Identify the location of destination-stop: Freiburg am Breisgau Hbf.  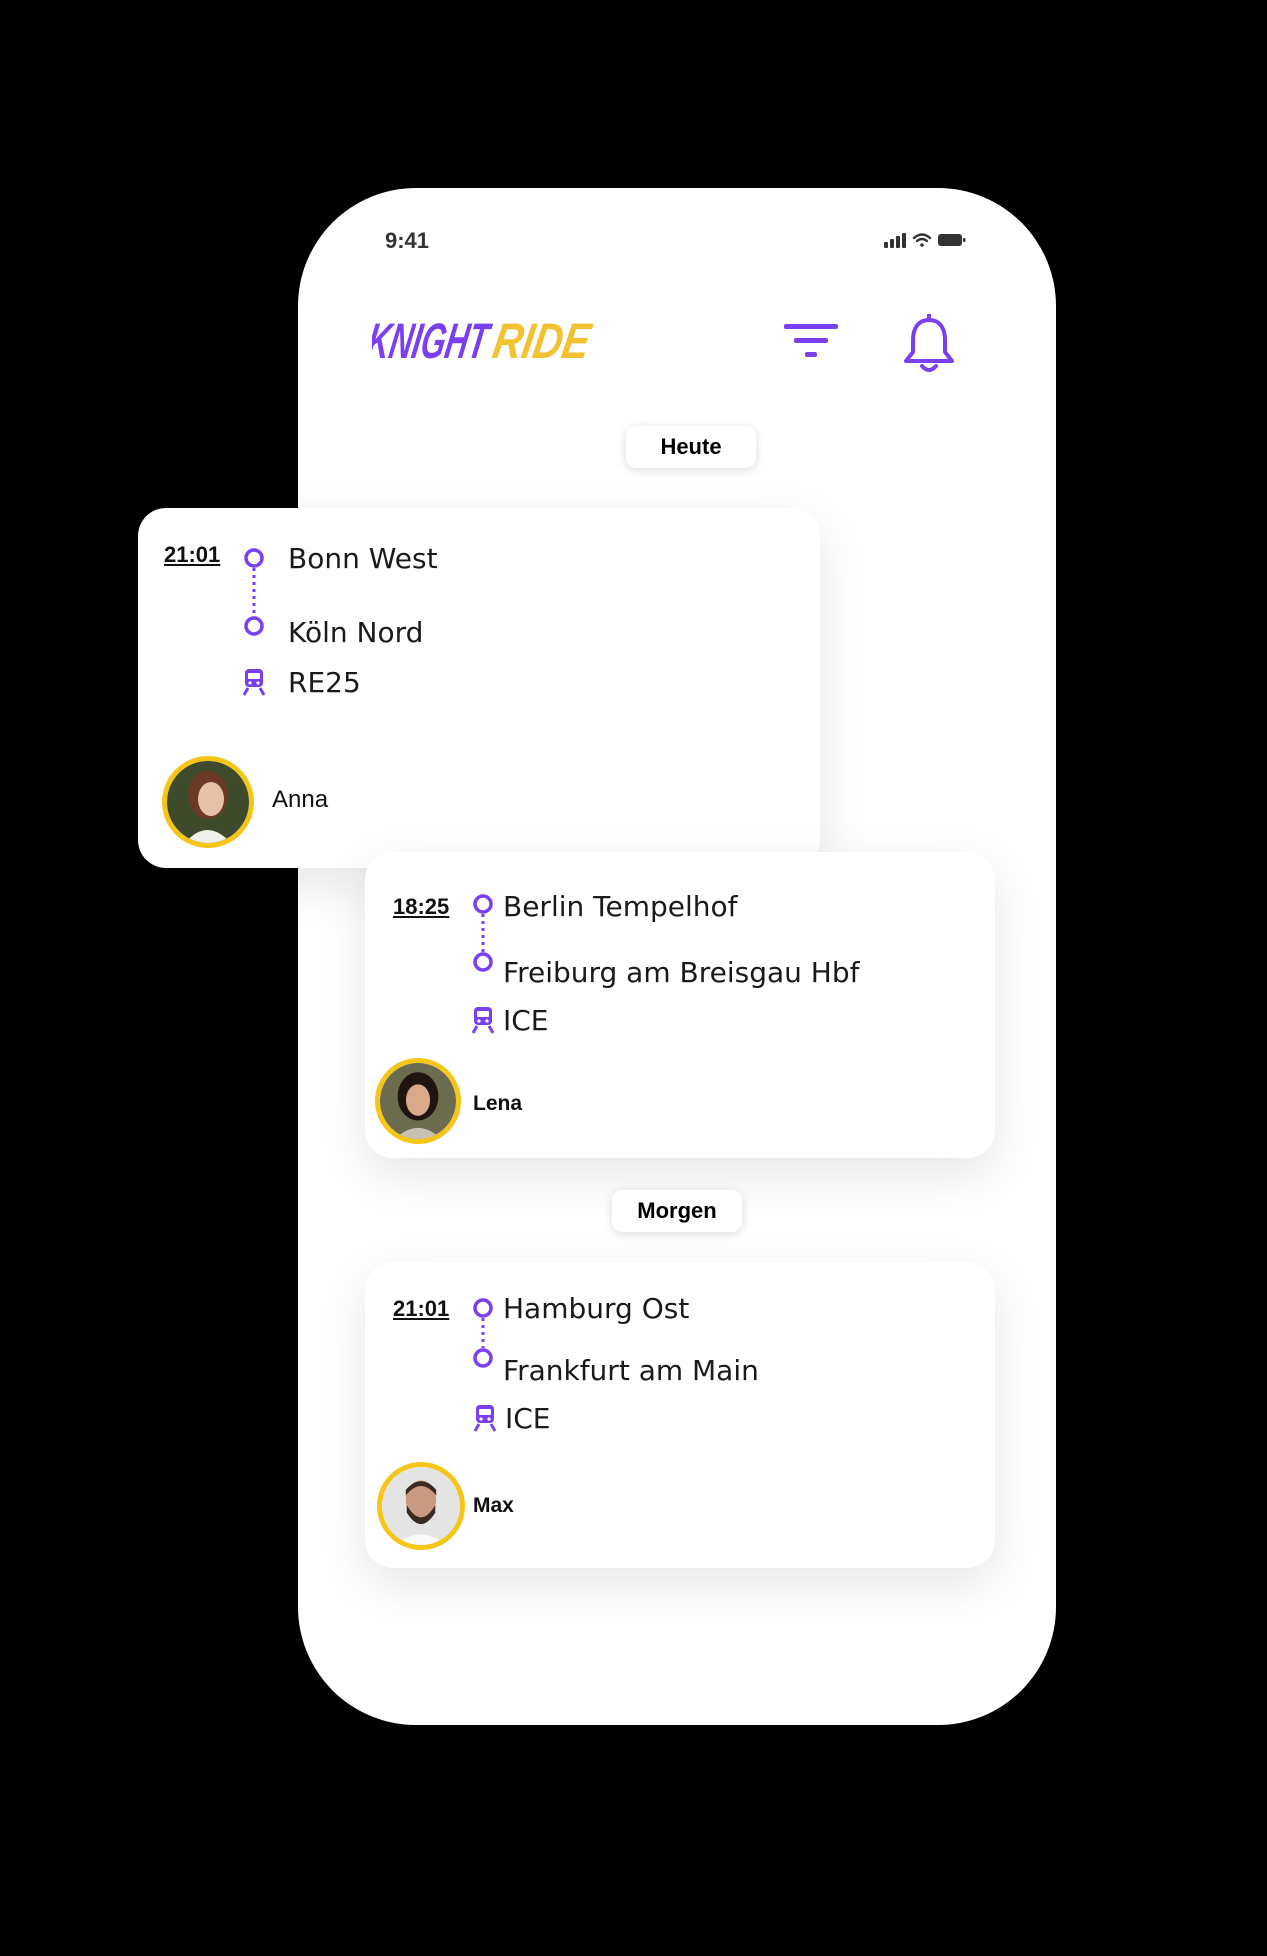
(681, 972).